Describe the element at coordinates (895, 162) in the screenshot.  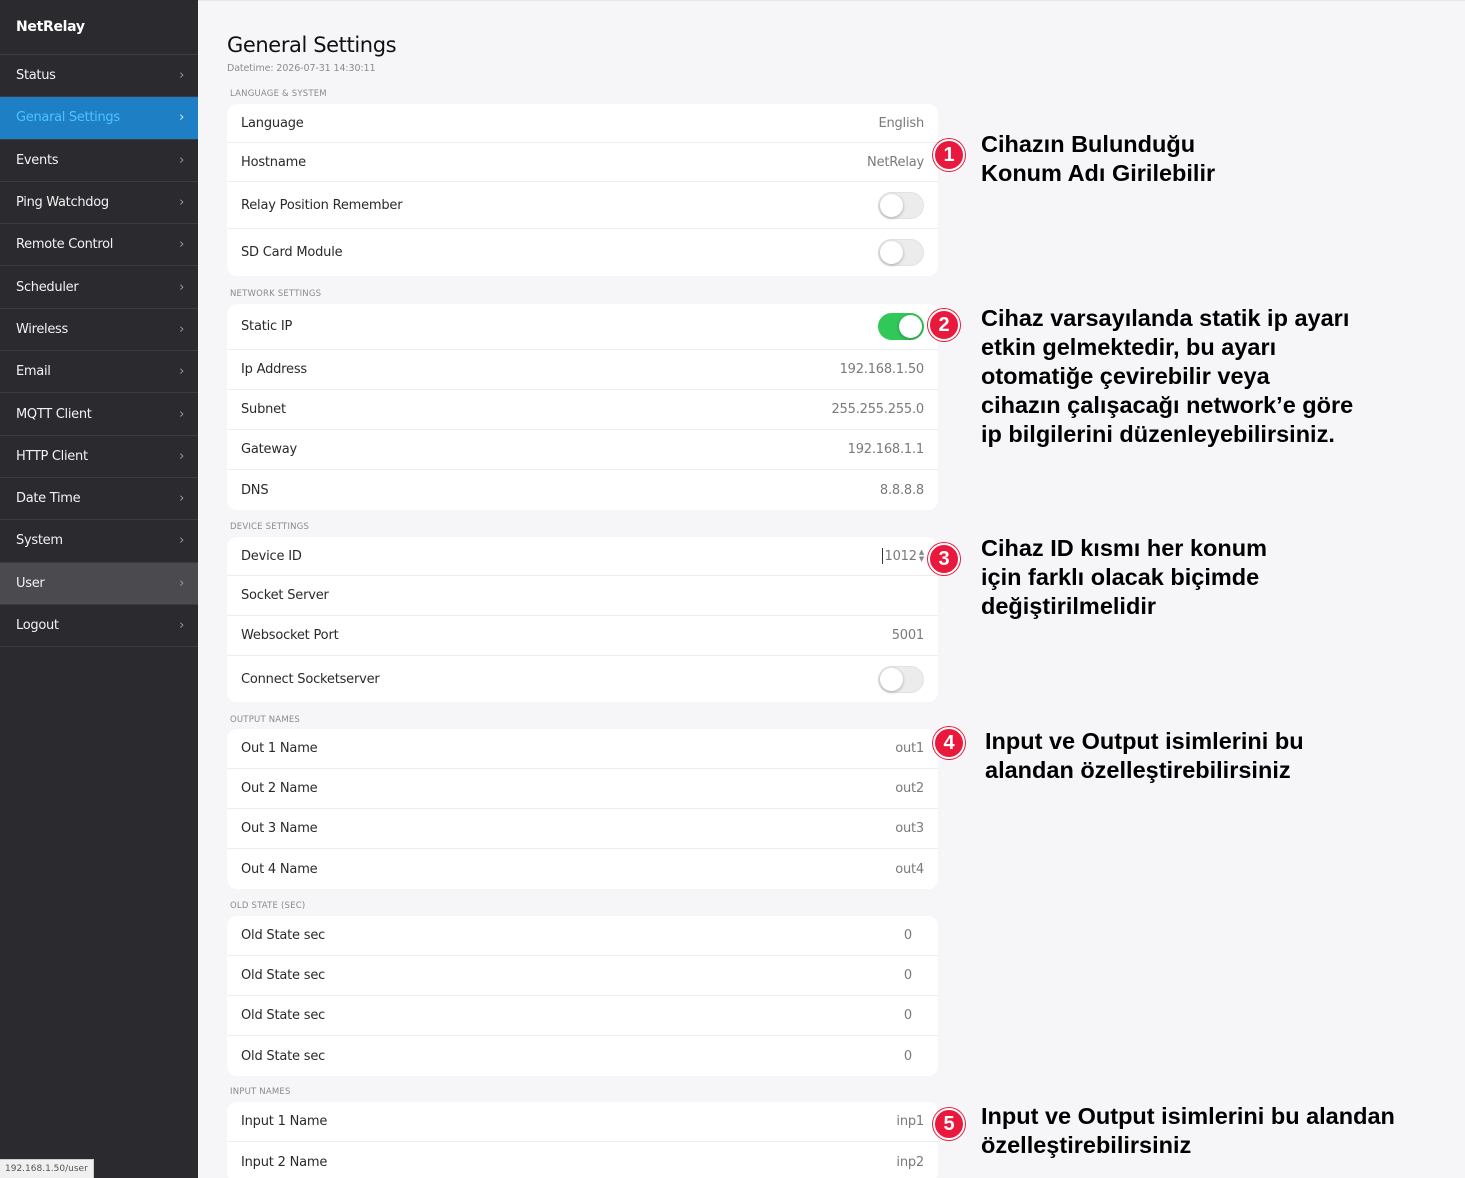
I see `hostname-input: NetRelay` at that location.